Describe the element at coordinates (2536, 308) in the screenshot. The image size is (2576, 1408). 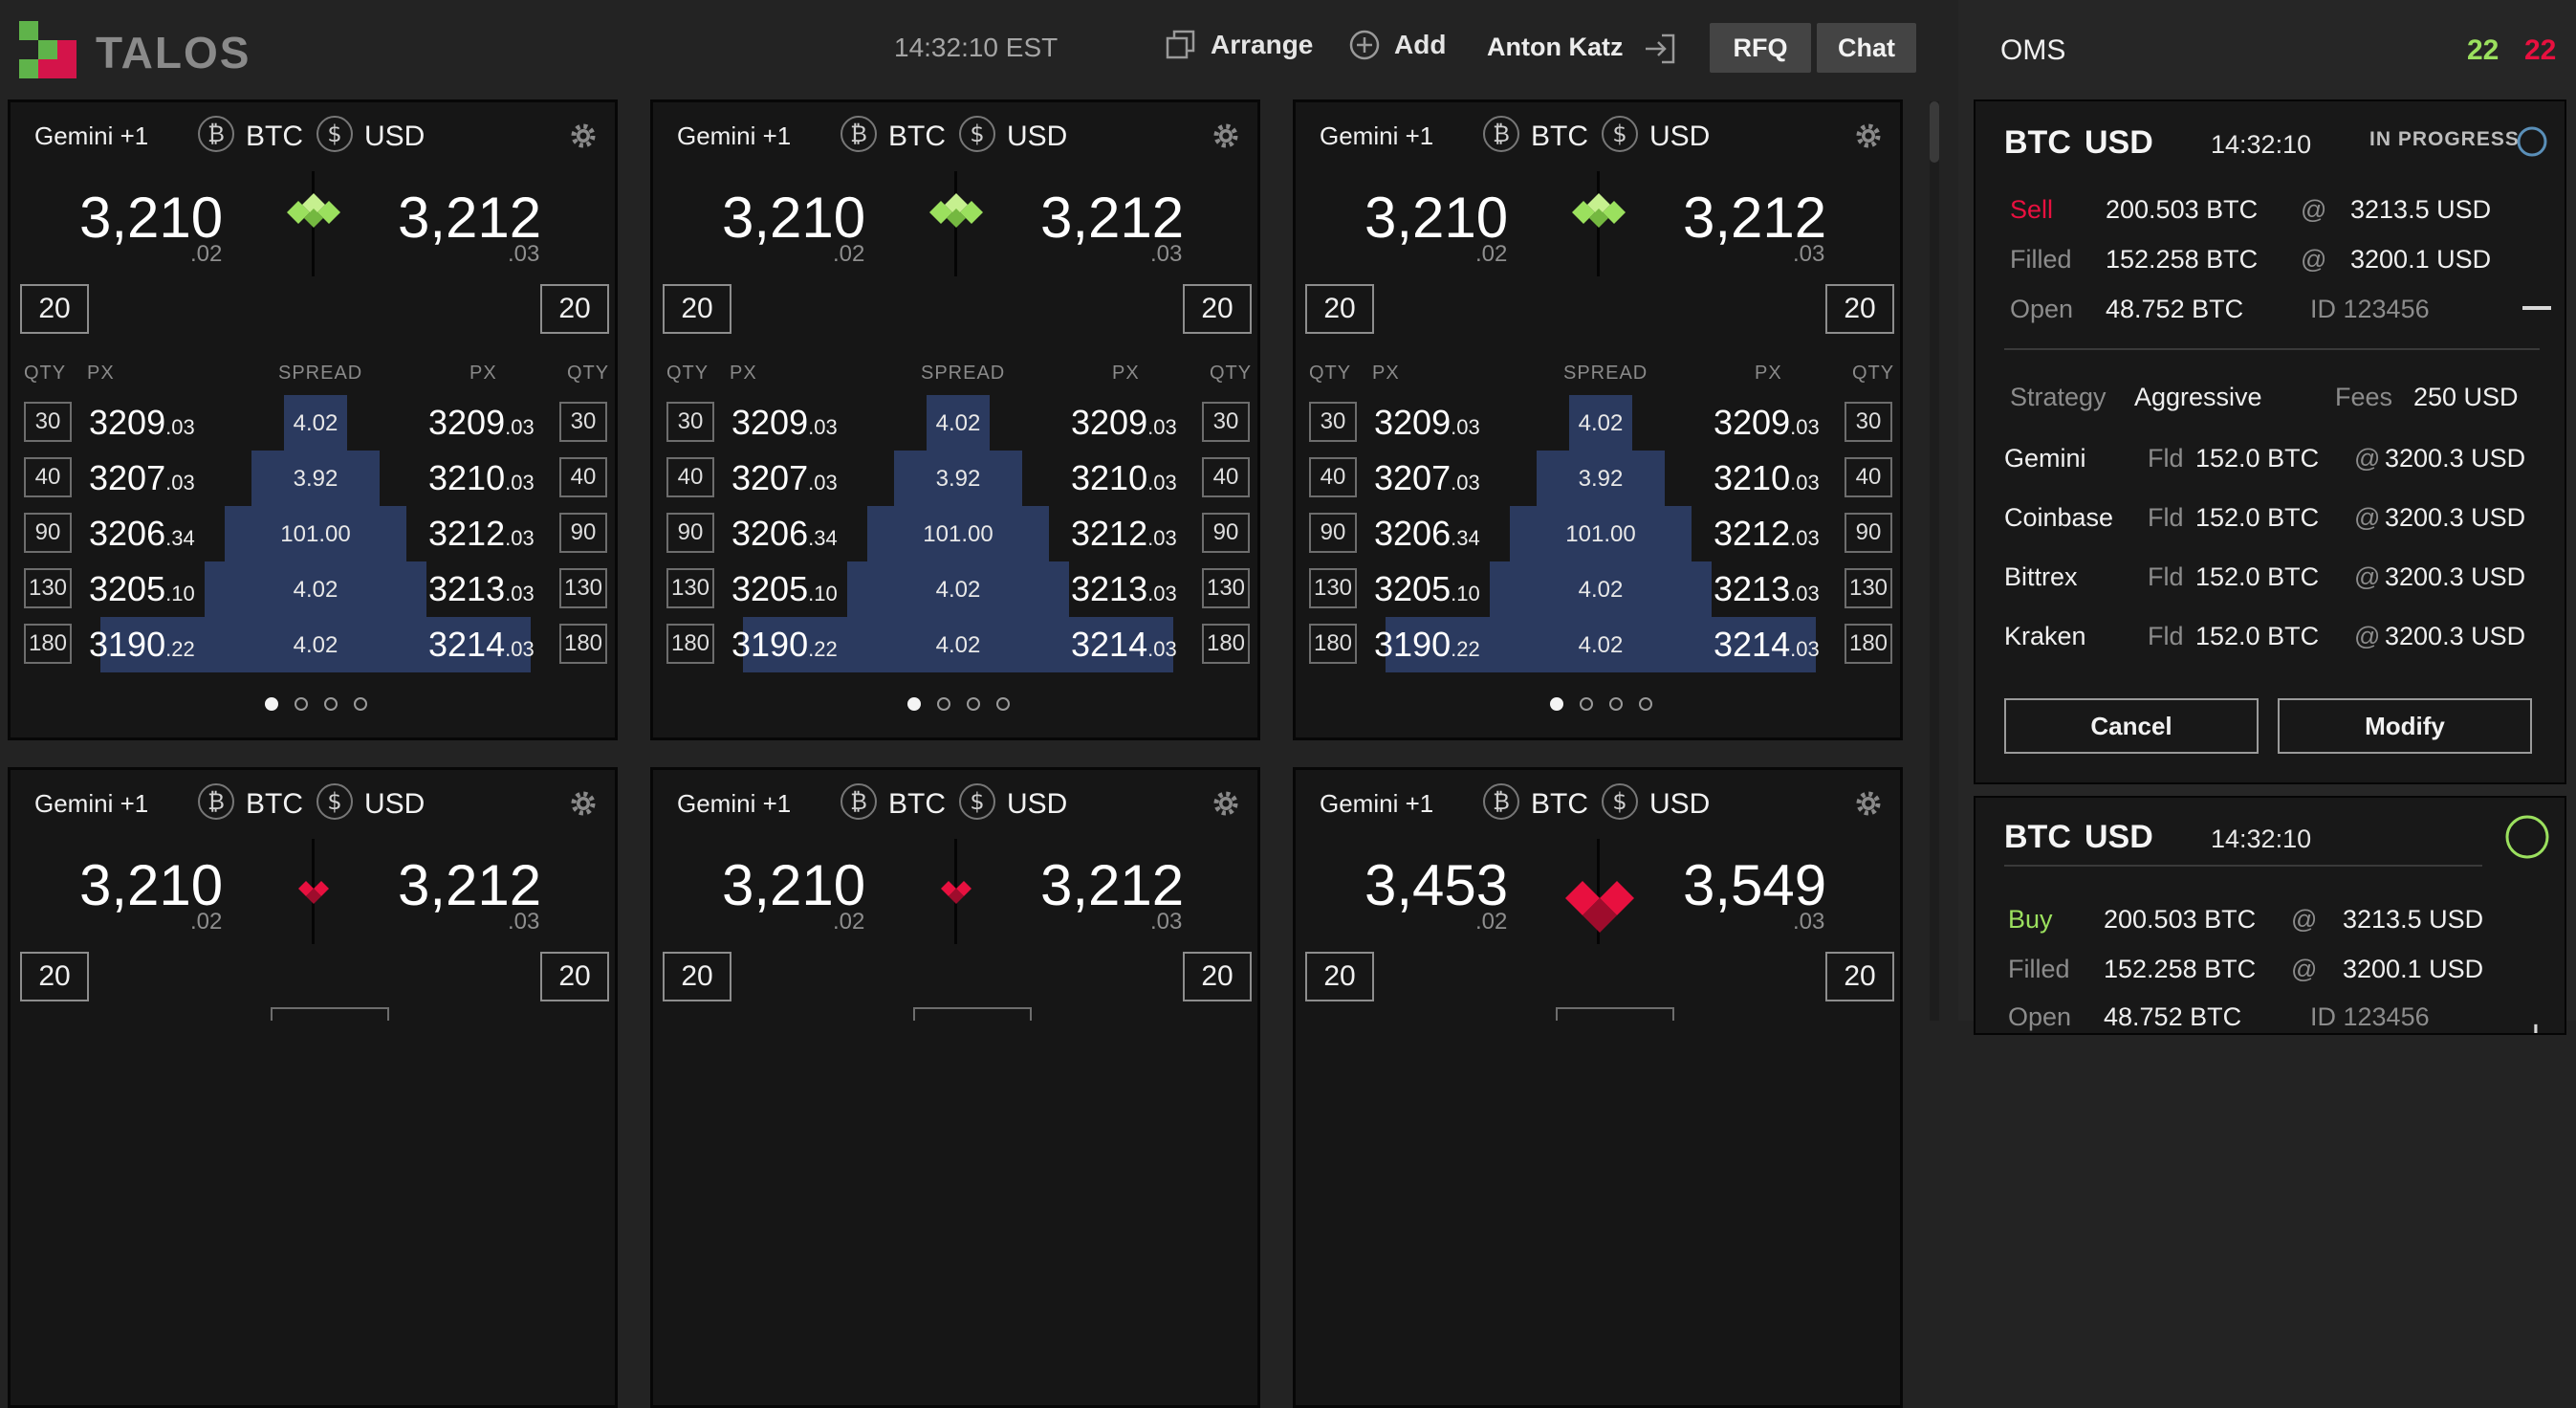
I see `collapse-minus-icon` at that location.